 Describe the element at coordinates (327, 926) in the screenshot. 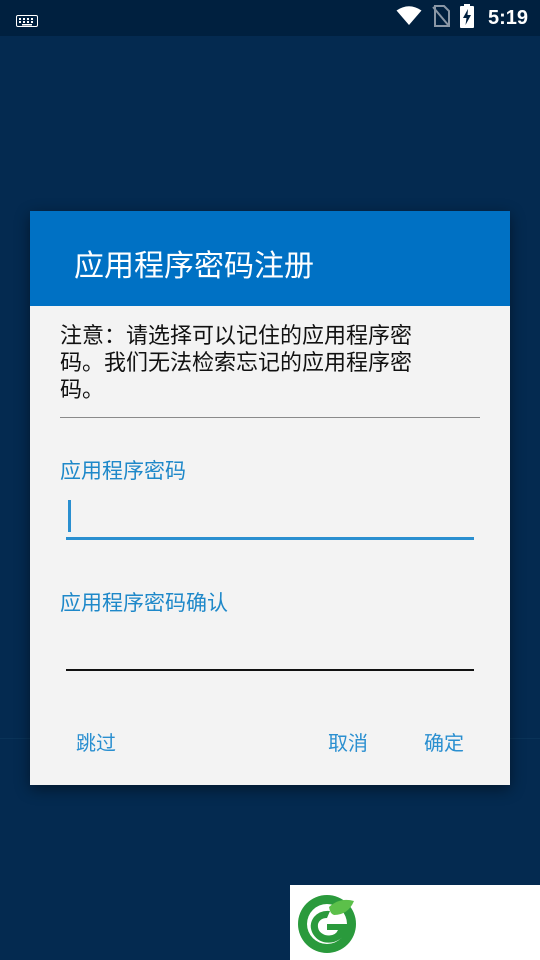

I see `leaf-logo-icon` at that location.